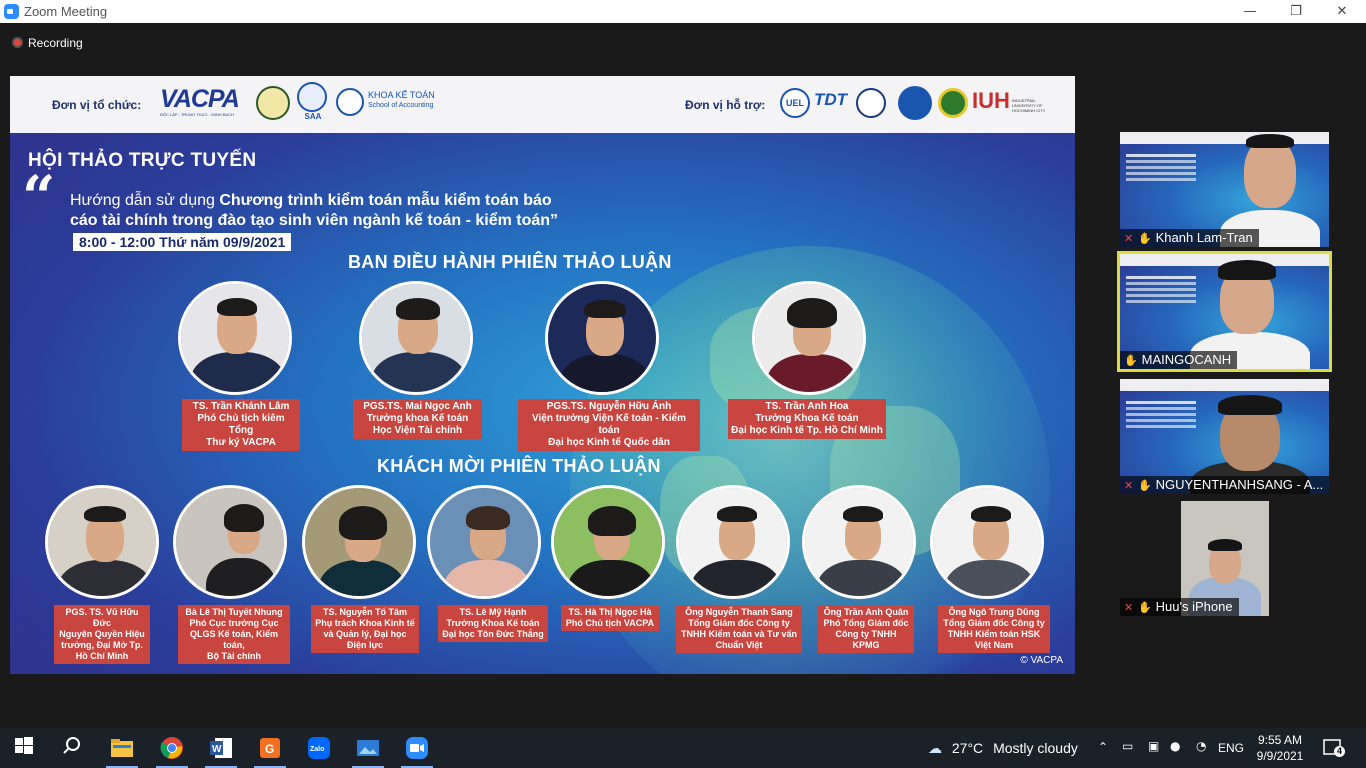 This screenshot has width=1366, height=768. Describe the element at coordinates (1224, 558) in the screenshot. I see `participant-video-4: ✕ ✋ Huu's iPhone` at that location.